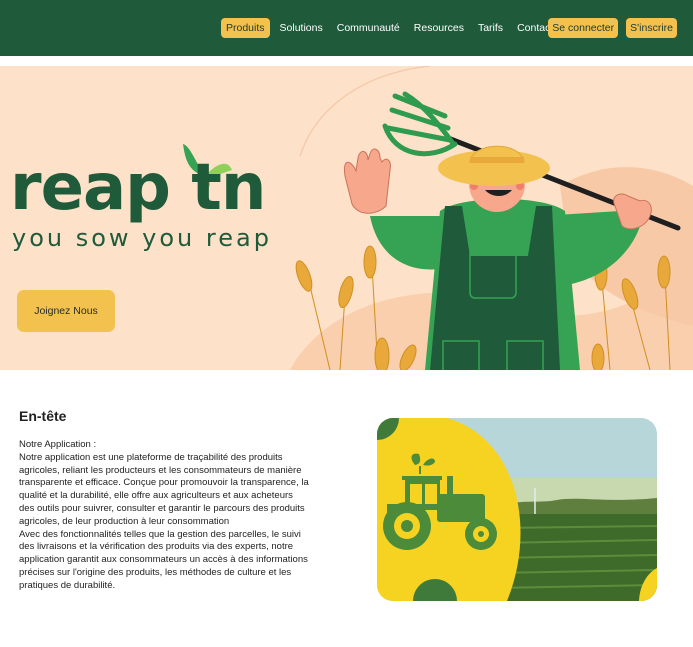 The height and width of the screenshot is (647, 693). Describe the element at coordinates (301, 28) in the screenshot. I see `nav-solutions: Solutions` at that location.